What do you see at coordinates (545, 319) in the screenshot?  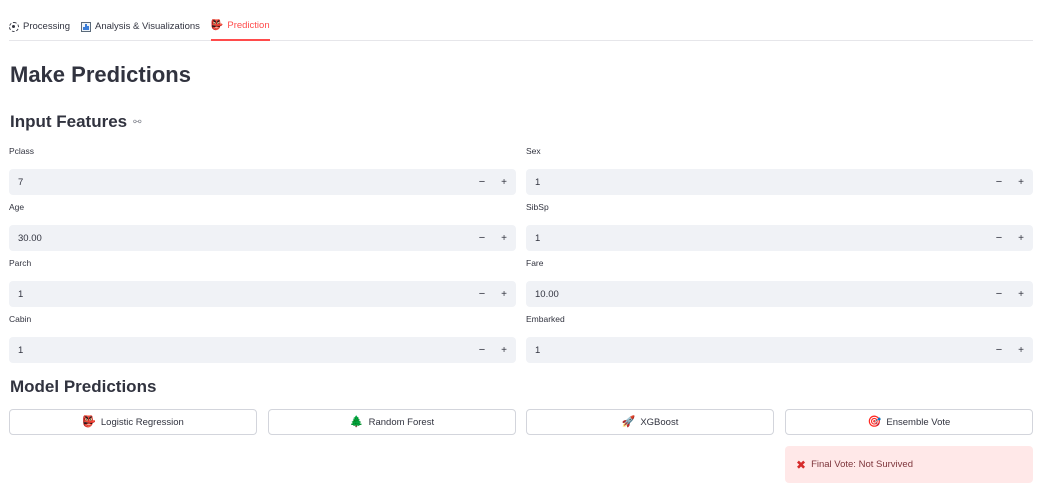 I see `field-label: Embarked` at bounding box center [545, 319].